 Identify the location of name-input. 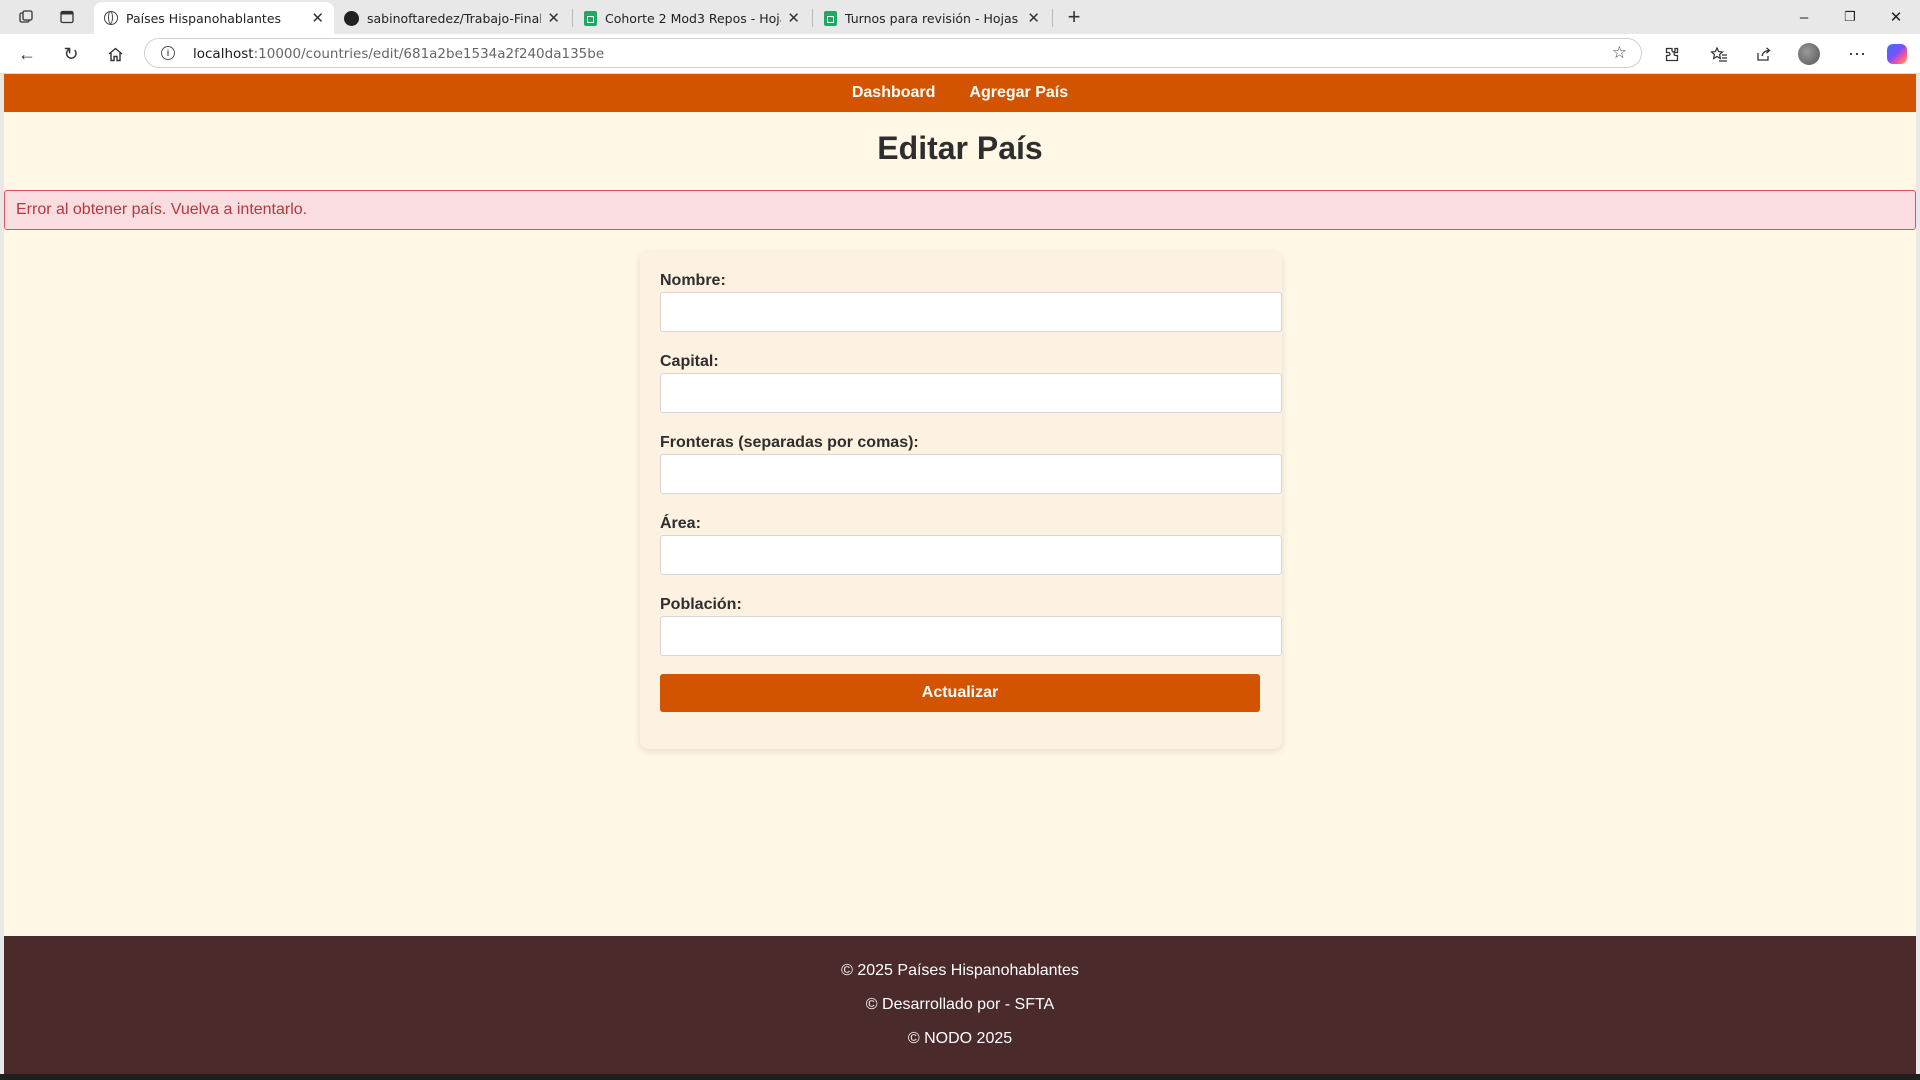
(971, 312).